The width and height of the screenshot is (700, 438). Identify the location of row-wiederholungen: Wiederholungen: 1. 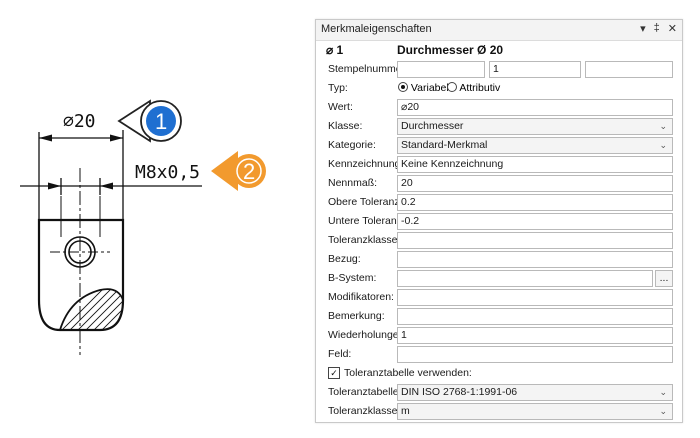
(499, 335).